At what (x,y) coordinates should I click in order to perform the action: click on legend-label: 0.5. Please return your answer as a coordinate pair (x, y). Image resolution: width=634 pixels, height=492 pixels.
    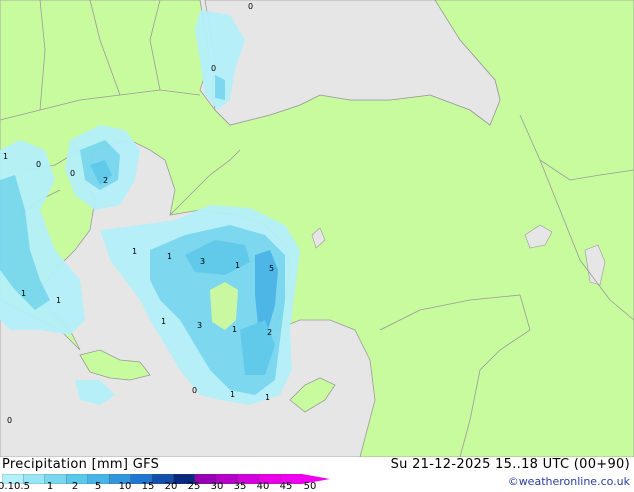
    Looking at the image, I should click on (22, 486).